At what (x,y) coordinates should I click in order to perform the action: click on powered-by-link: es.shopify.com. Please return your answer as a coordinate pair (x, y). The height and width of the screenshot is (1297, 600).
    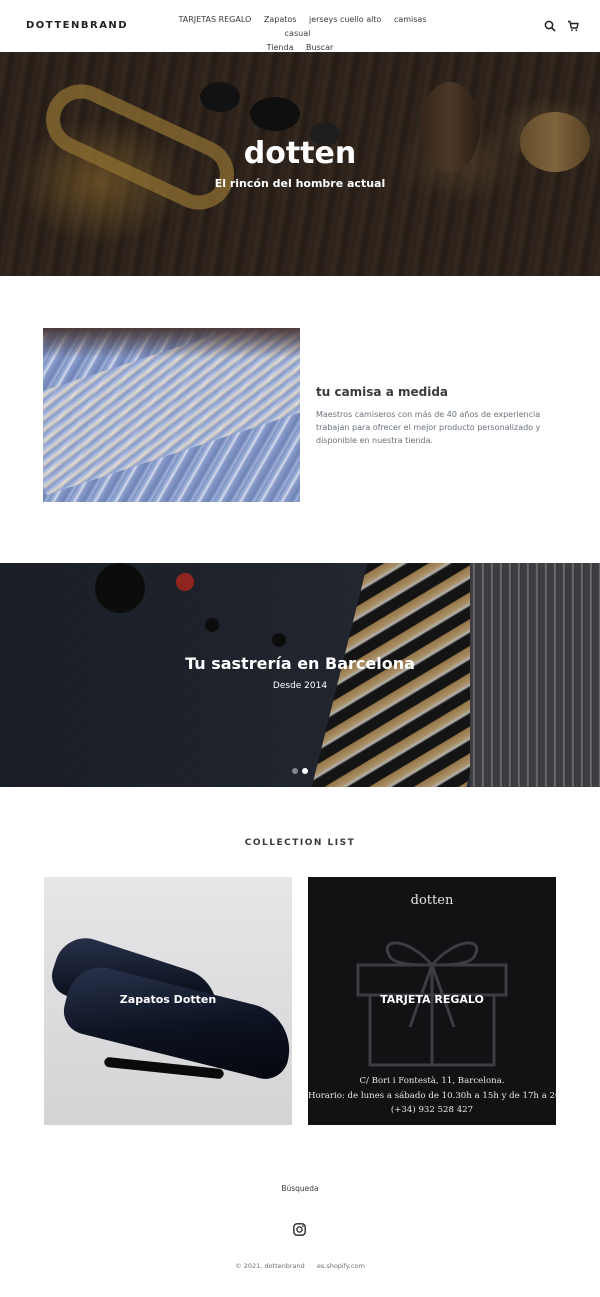
    Looking at the image, I should click on (341, 1266).